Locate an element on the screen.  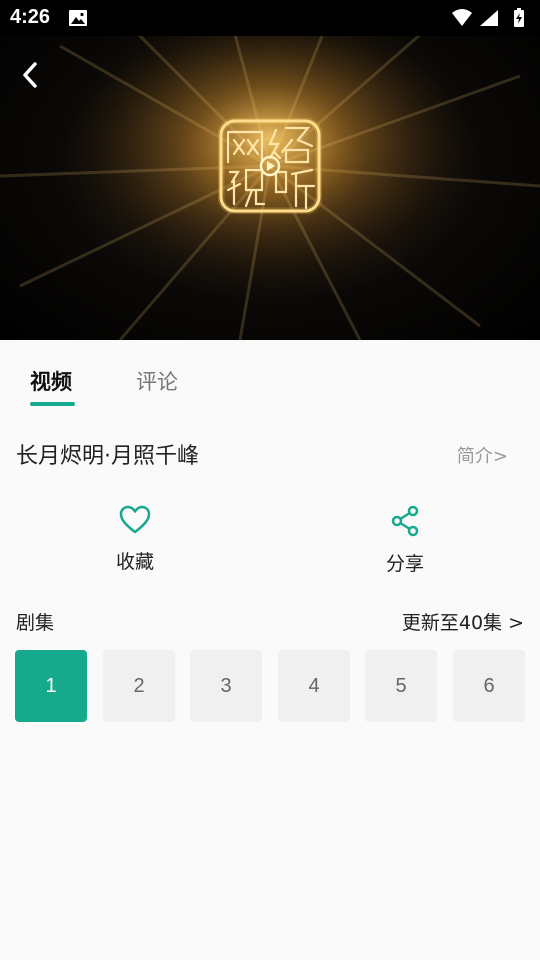
battery-icon is located at coordinates (519, 17).